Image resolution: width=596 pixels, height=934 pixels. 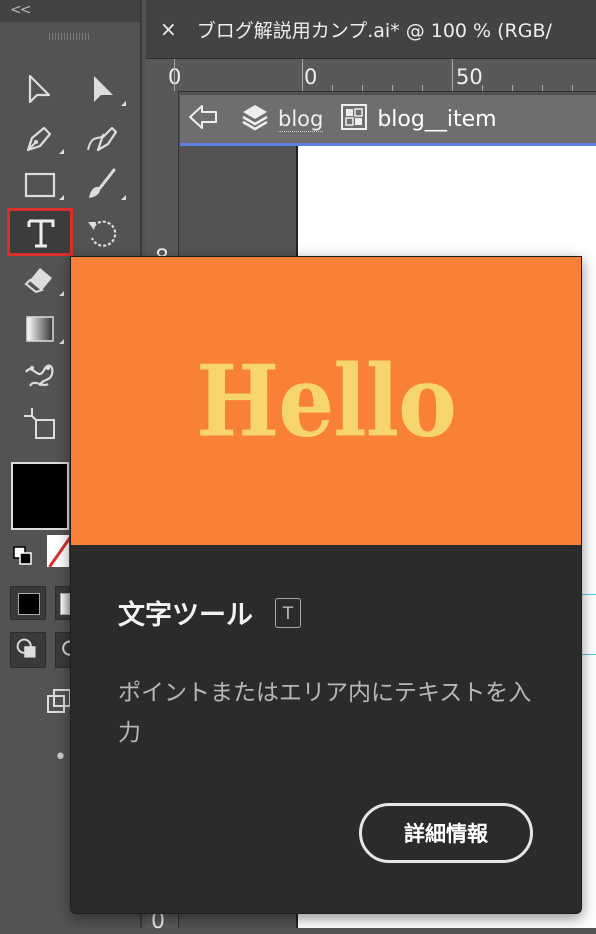 I want to click on rotate-icon, so click(x=102, y=233).